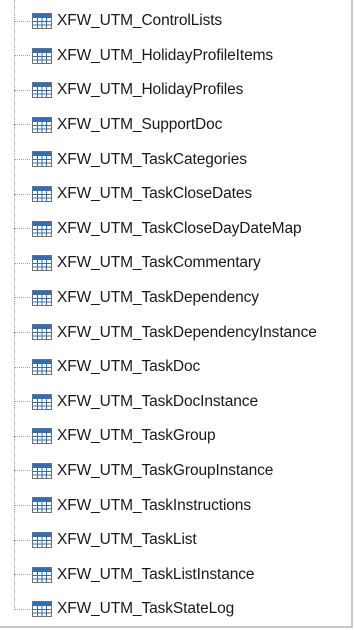 This screenshot has width=355, height=630. I want to click on tree-item: XFW_UTM_TaskStateLog, so click(124, 609).